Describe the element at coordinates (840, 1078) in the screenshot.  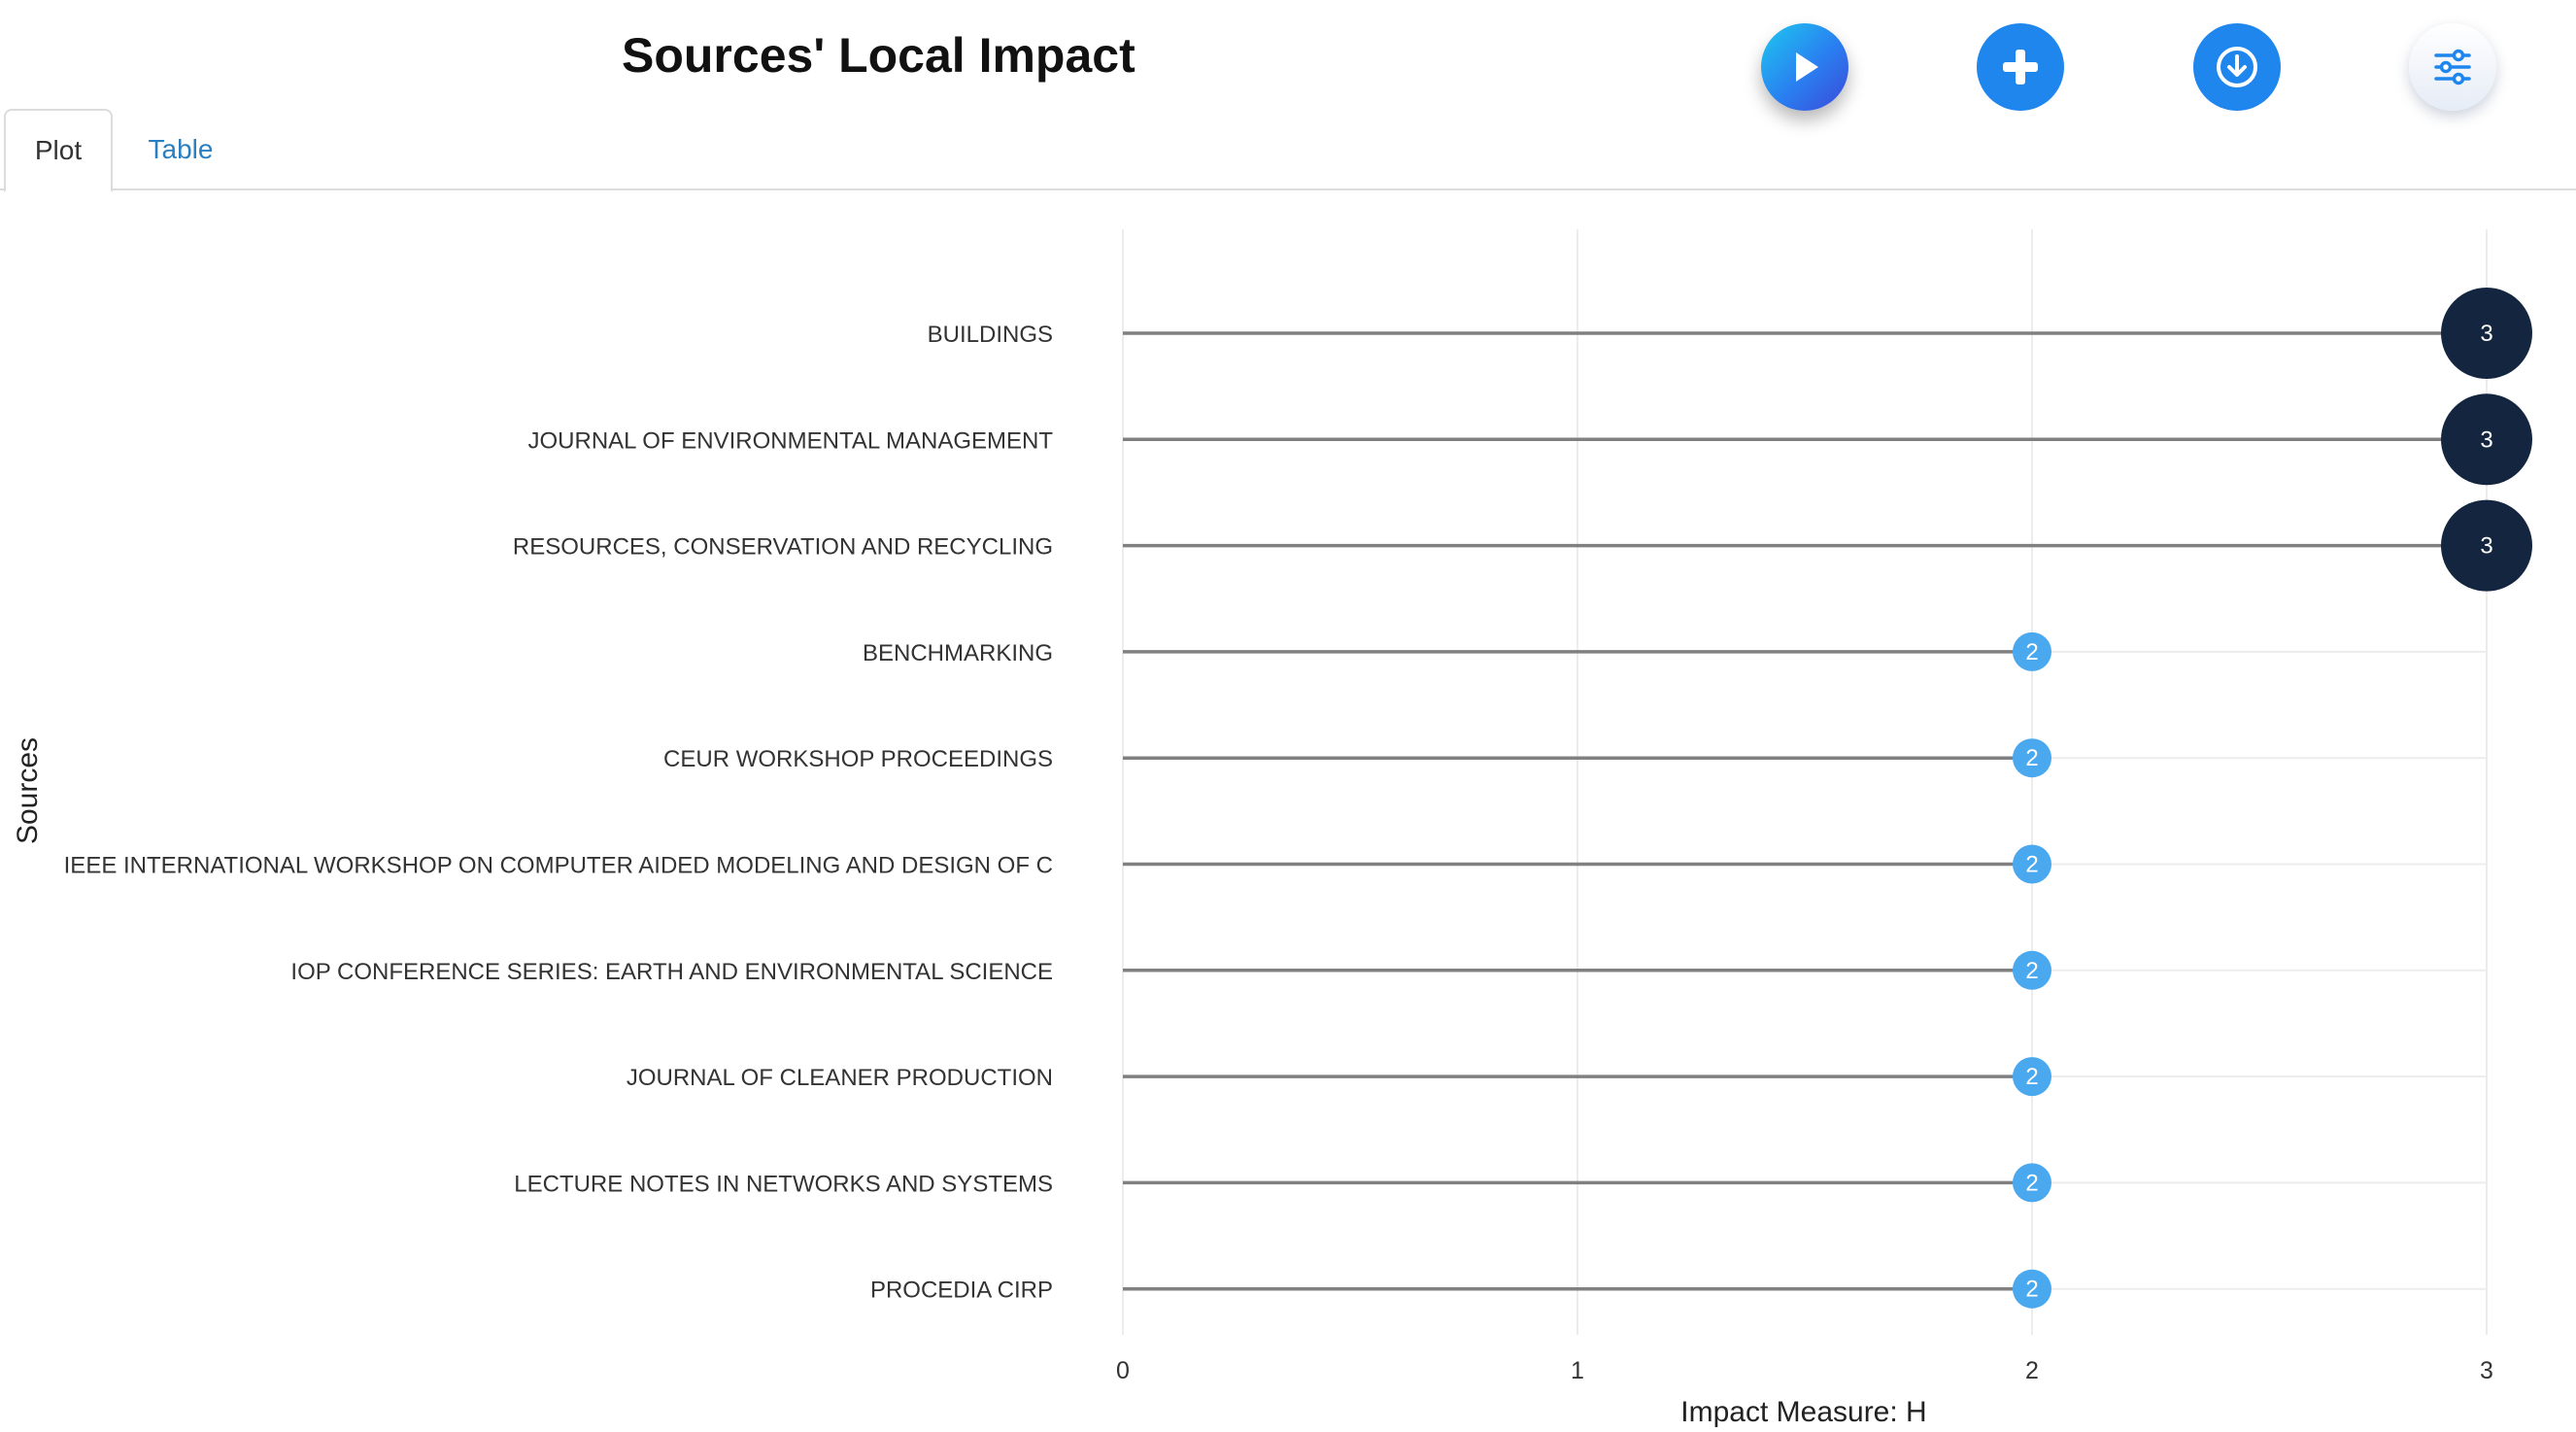
I see `category-label: JOURNAL OF CLEANER PRODUCTION` at that location.